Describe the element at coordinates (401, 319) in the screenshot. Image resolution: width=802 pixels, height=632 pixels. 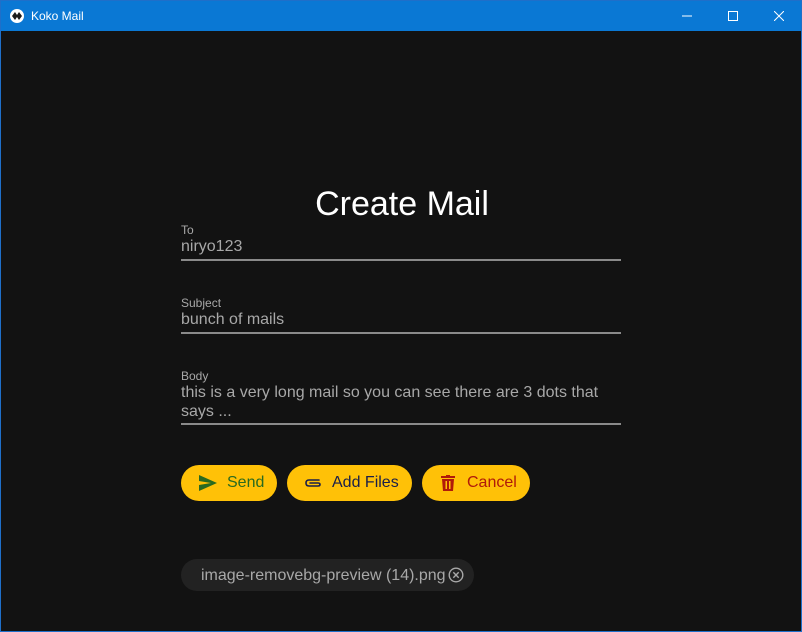
I see `subject-input: bunch of mails` at that location.